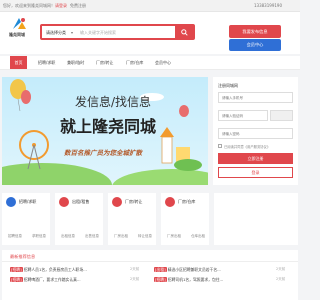 Image resolution: width=320 pixels, height=300 pixels. Describe the element at coordinates (163, 63) in the screenshot. I see `nav-member: 会员中心` at that location.